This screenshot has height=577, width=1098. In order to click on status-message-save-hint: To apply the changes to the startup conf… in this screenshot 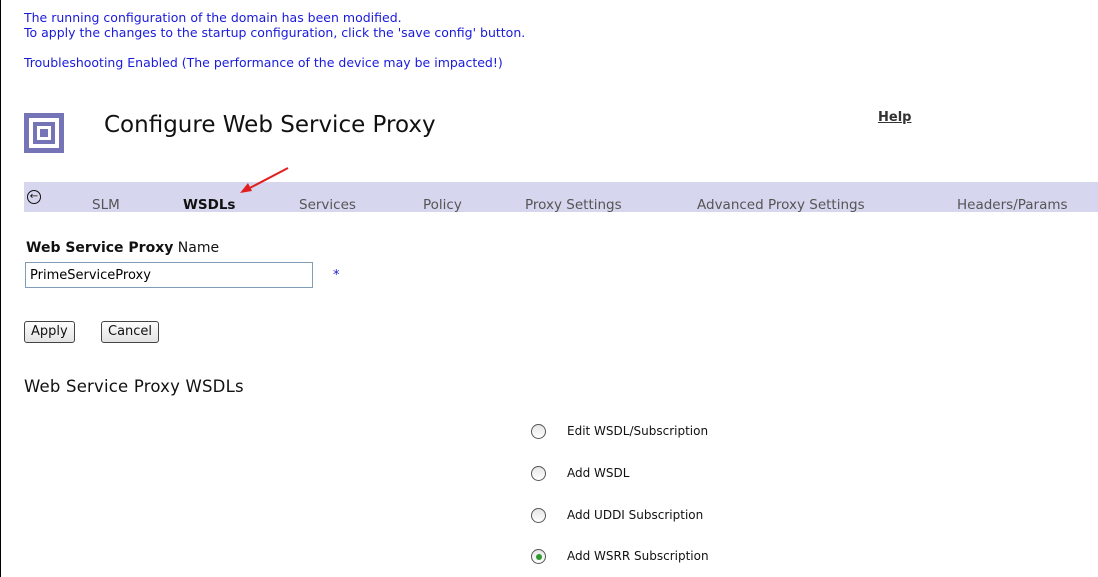, I will do `click(275, 32)`.